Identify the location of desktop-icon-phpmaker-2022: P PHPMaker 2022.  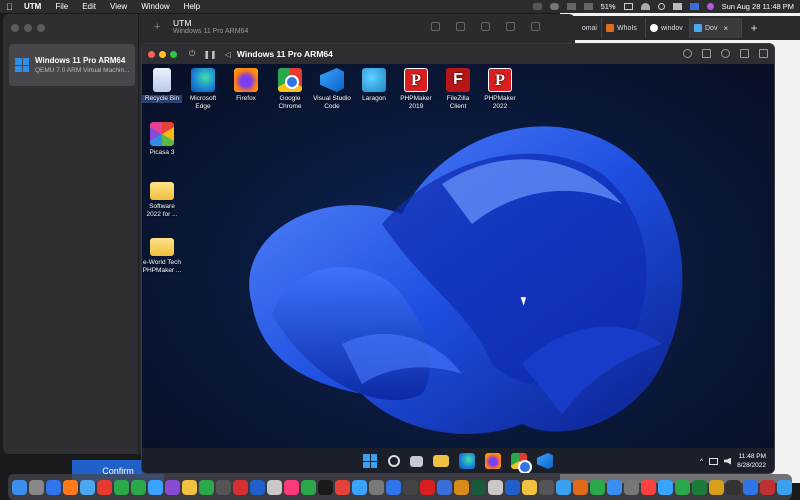
(500, 89).